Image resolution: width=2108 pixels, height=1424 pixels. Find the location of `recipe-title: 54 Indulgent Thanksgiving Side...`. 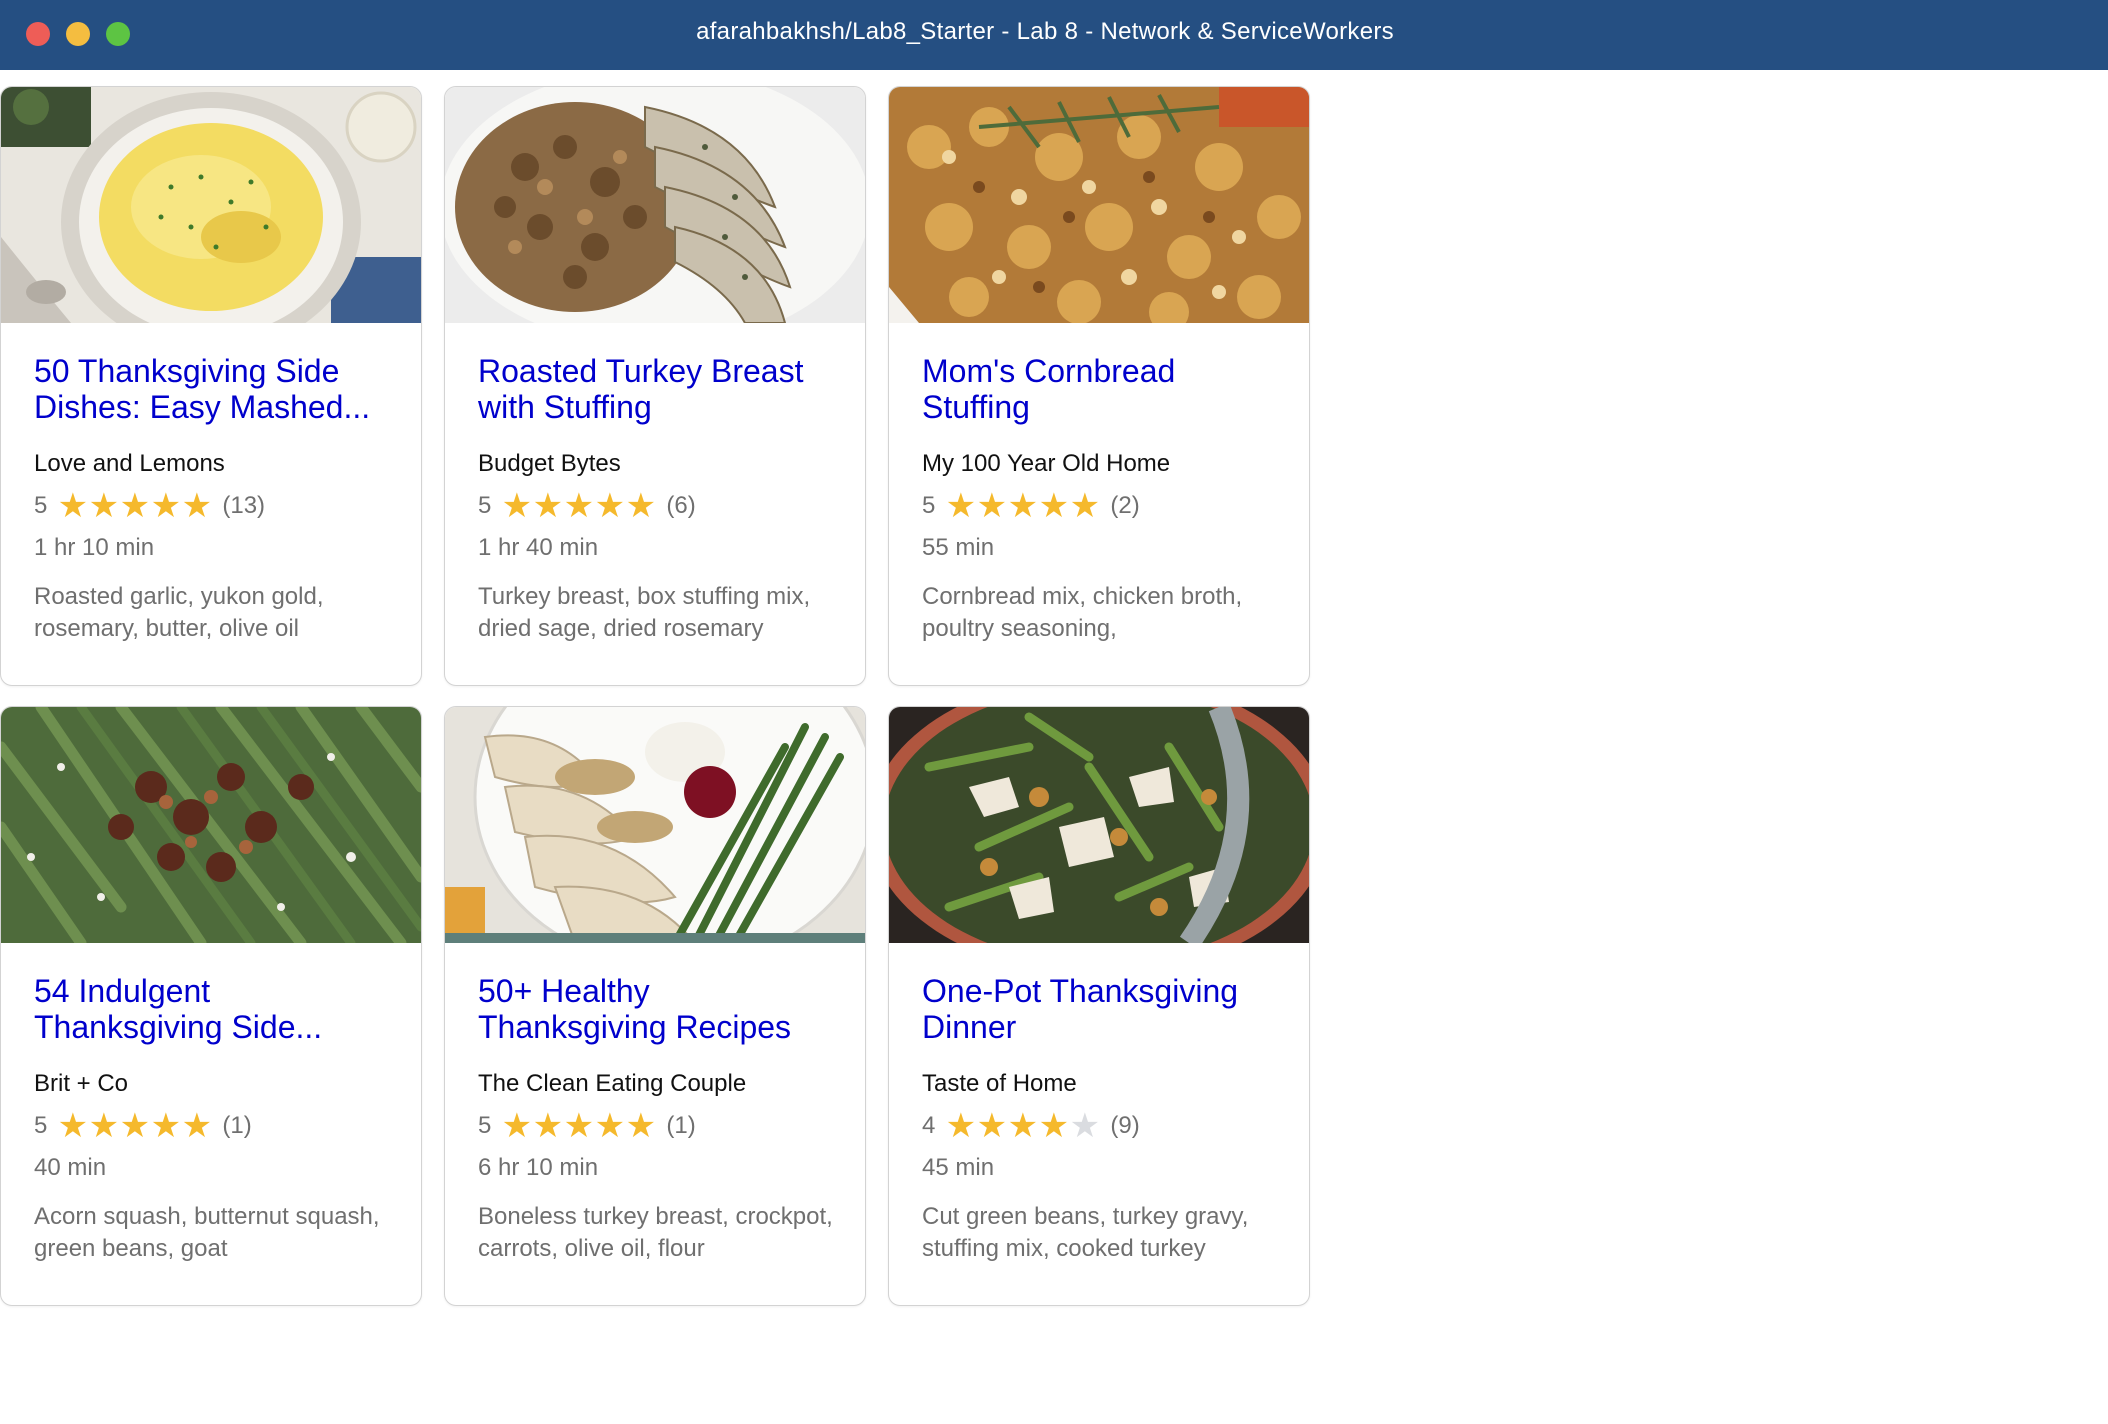

recipe-title: 54 Indulgent Thanksgiving Side... is located at coordinates (214, 1009).